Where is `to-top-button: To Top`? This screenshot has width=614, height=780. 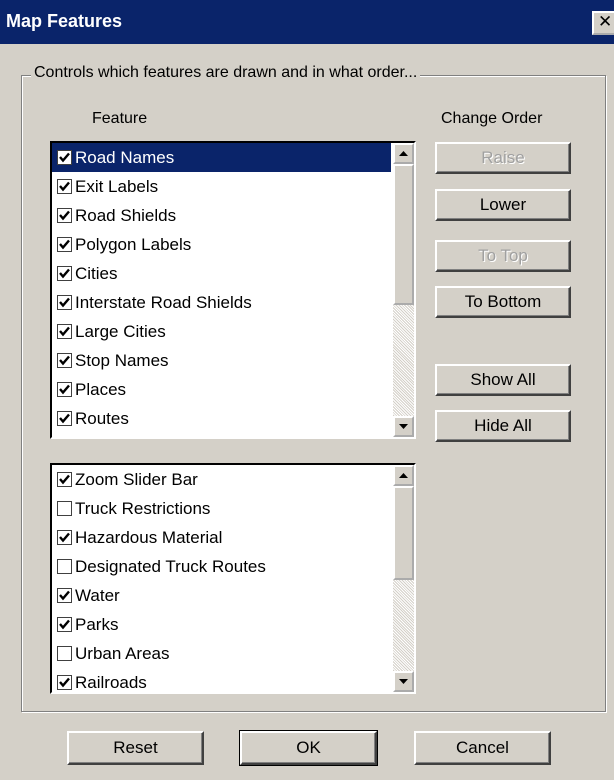 to-top-button: To Top is located at coordinates (503, 256).